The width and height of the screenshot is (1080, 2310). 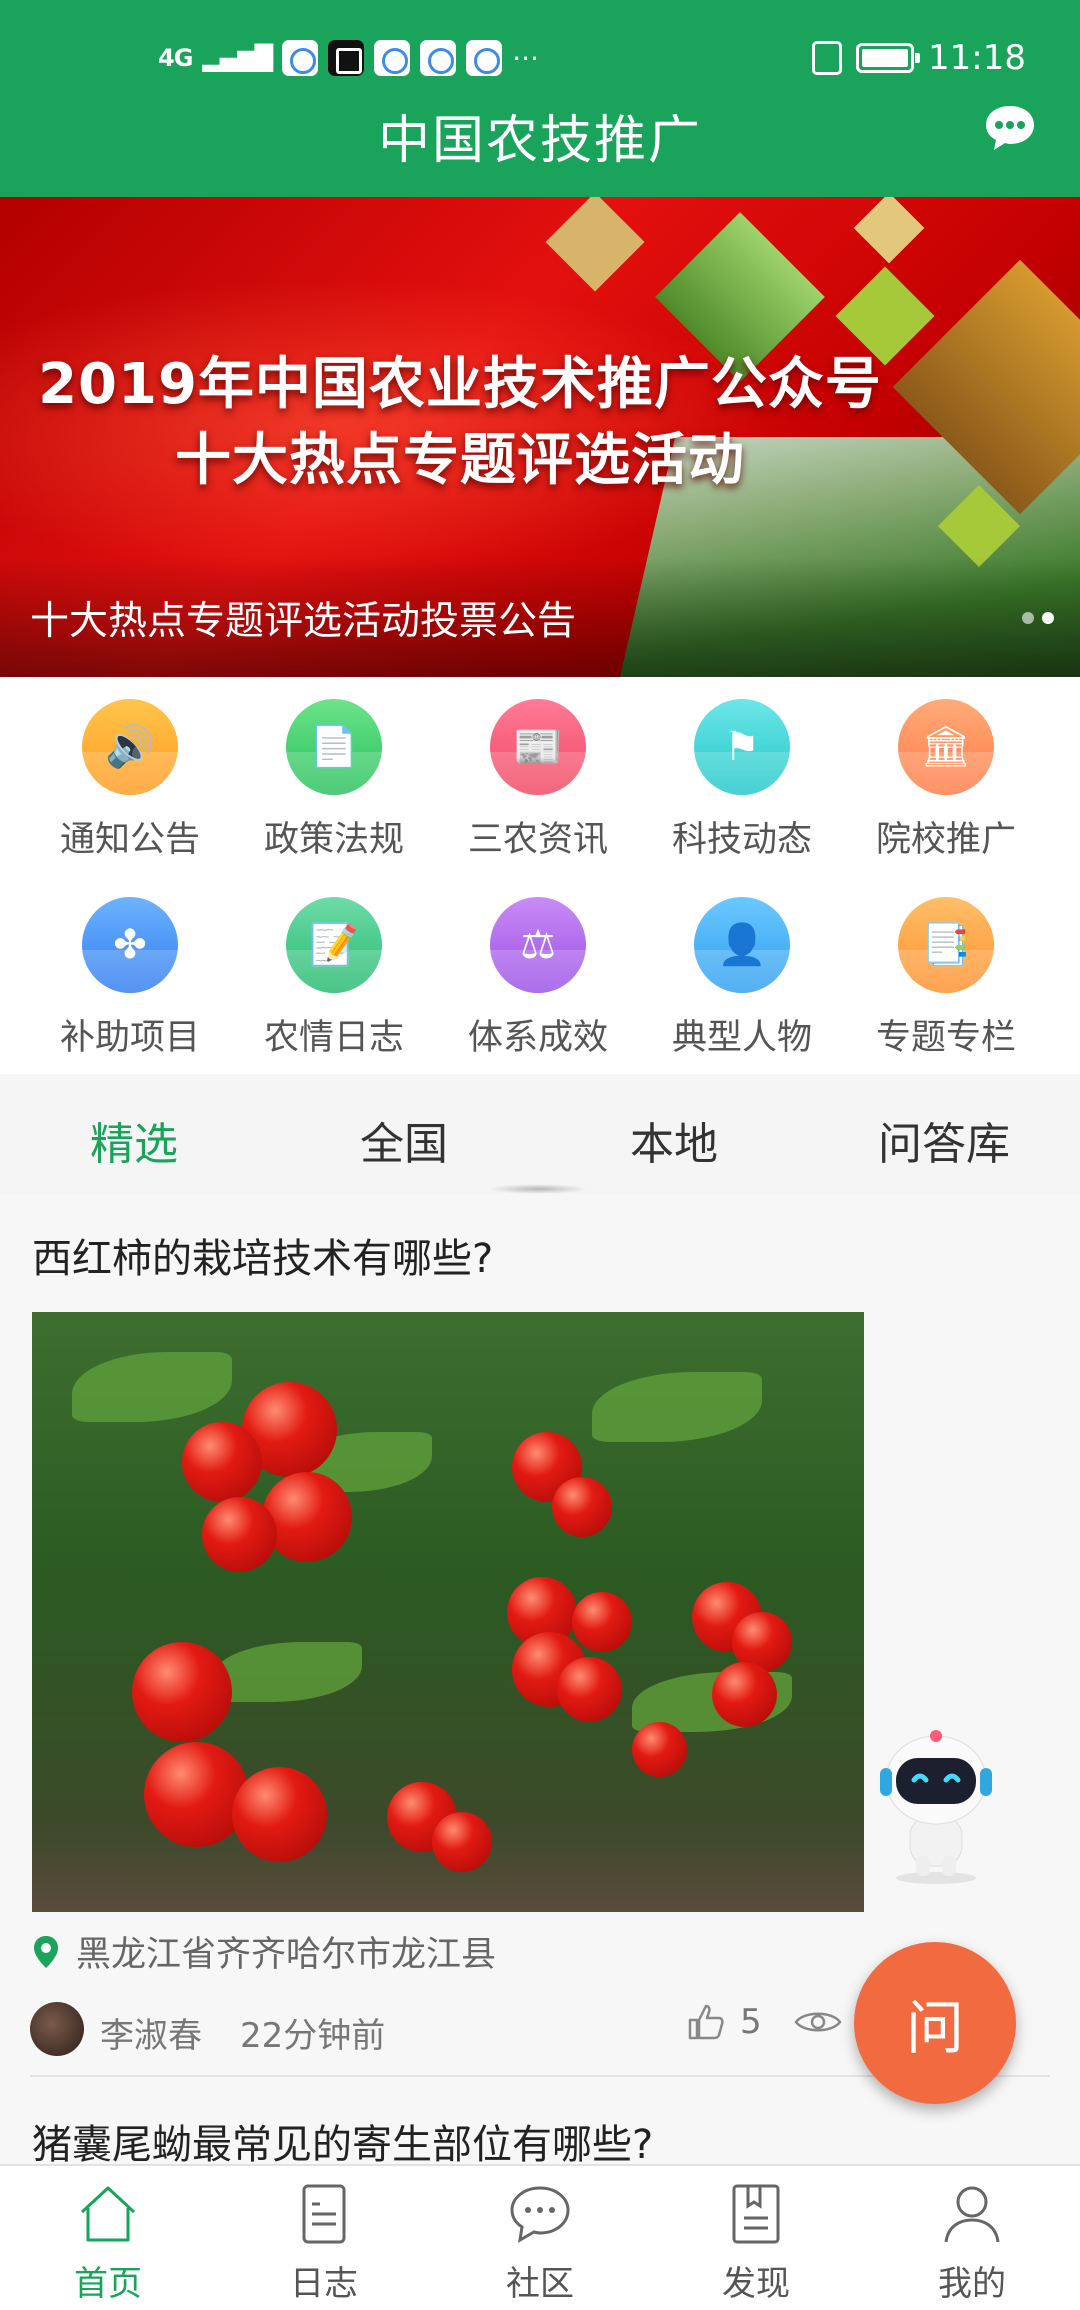 I want to click on nav-label-profile: 我的, so click(x=972, y=2284).